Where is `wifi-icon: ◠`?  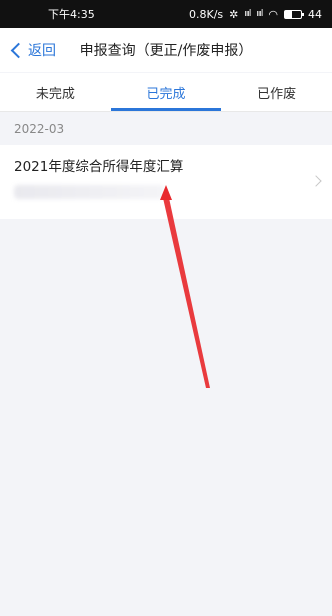 wifi-icon: ◠ is located at coordinates (273, 14).